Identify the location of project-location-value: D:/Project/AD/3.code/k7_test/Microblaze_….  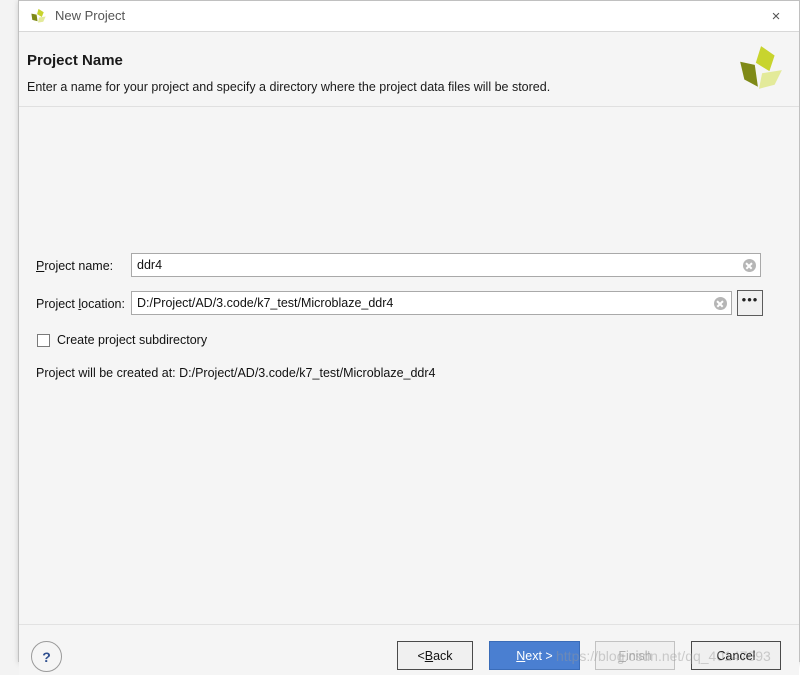
(265, 303).